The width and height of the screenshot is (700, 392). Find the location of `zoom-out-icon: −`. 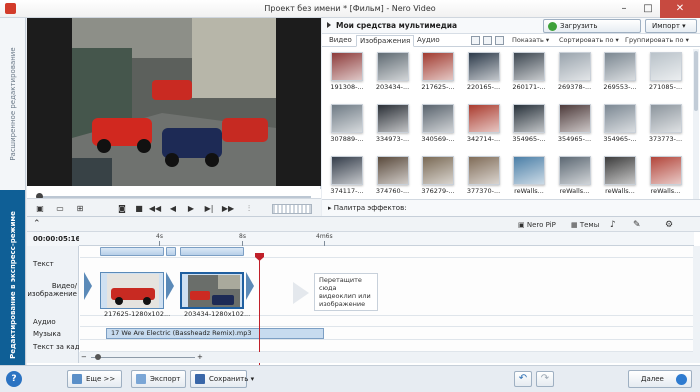

zoom-out-icon: − is located at coordinates (84, 357).